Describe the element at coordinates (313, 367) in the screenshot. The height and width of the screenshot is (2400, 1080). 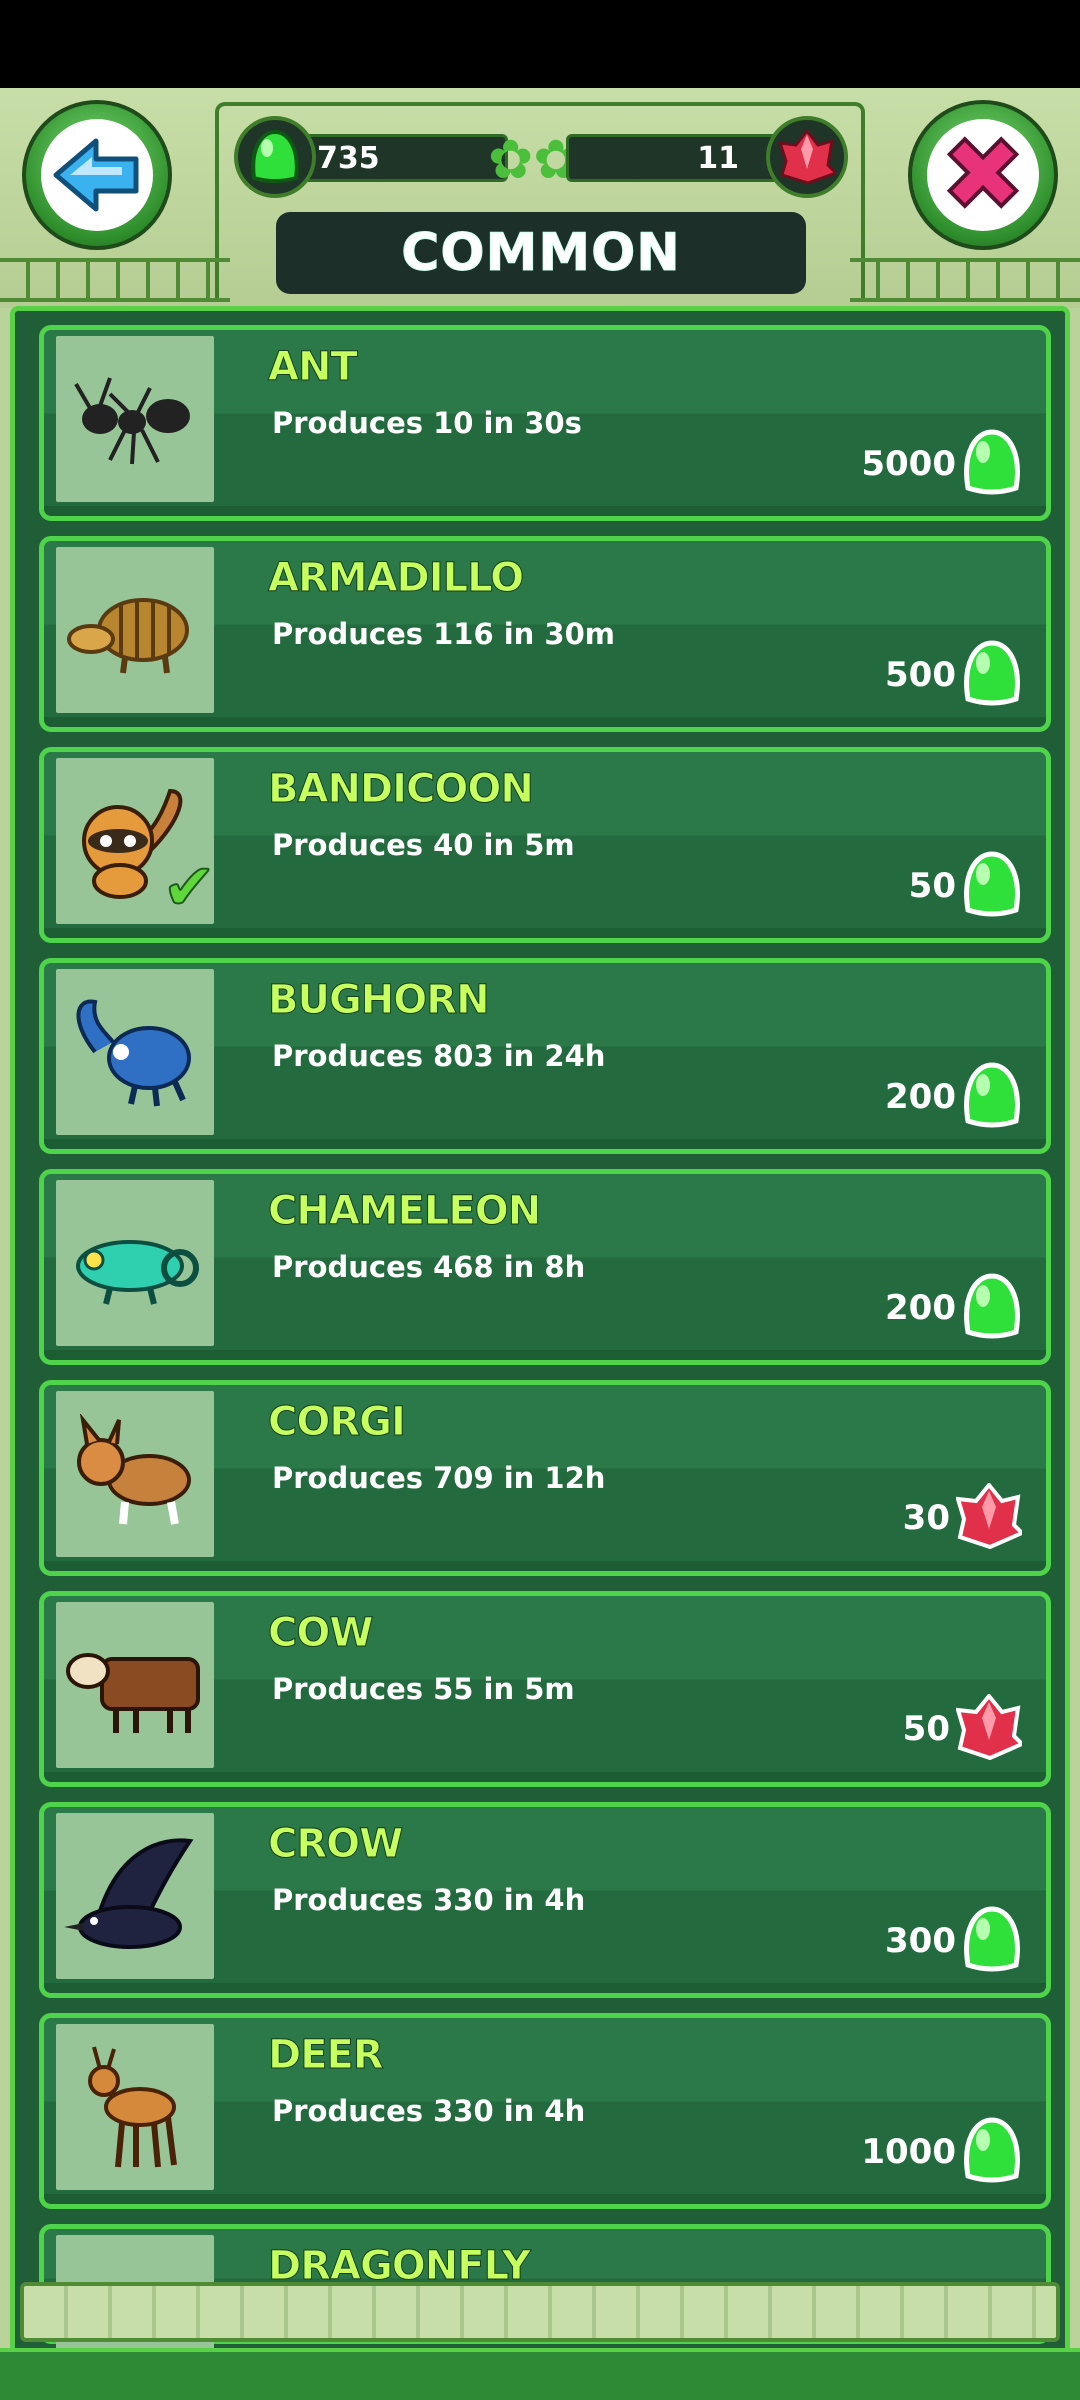
I see `creature-name: ANT` at that location.